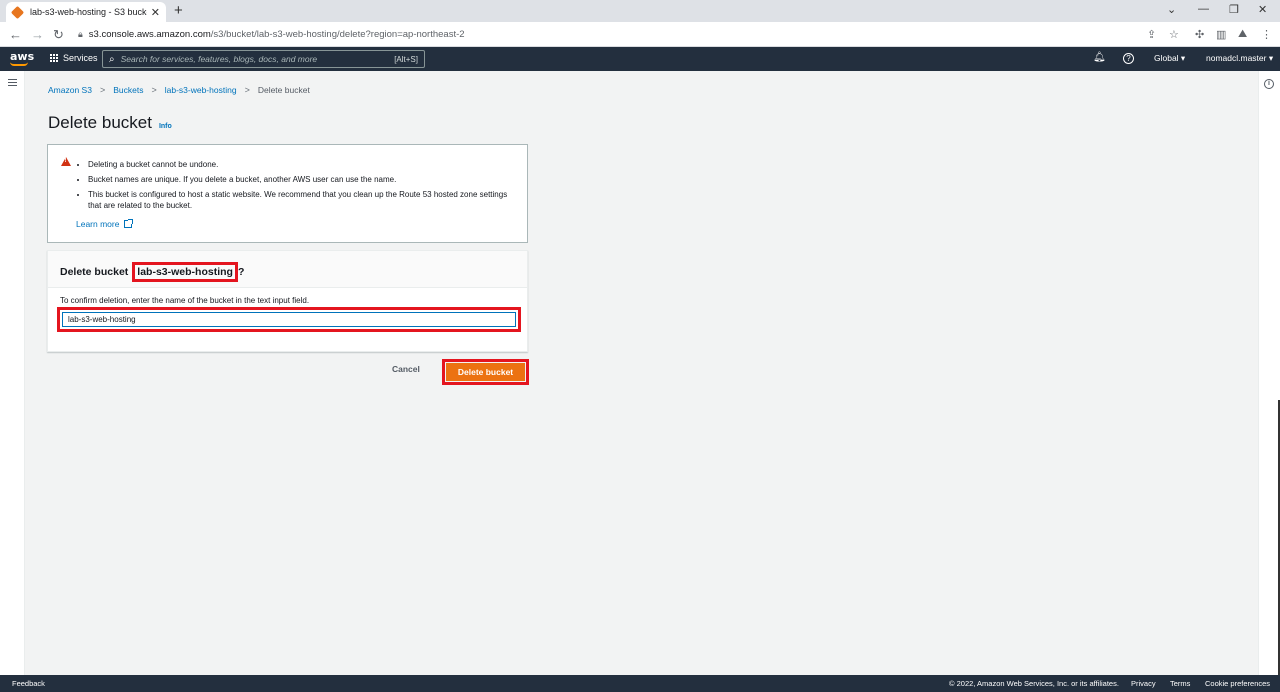  What do you see at coordinates (1269, 373) in the screenshot?
I see `tools-rail: i` at bounding box center [1269, 373].